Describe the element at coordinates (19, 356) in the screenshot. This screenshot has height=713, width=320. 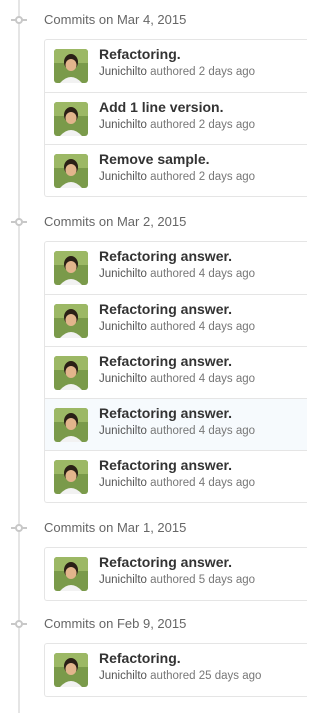
I see `commit-timeline-line` at that location.